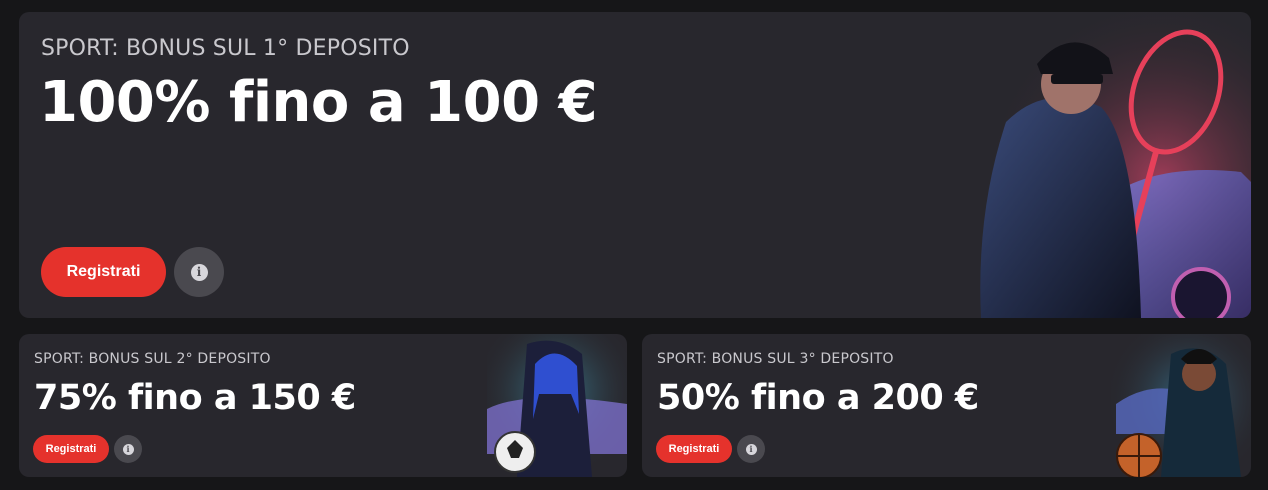 The image size is (1268, 490). Describe the element at coordinates (225, 48) in the screenshot. I see `bonus-eyebrow: SPORT: BONUS SUL 1° DEPOSITO` at that location.